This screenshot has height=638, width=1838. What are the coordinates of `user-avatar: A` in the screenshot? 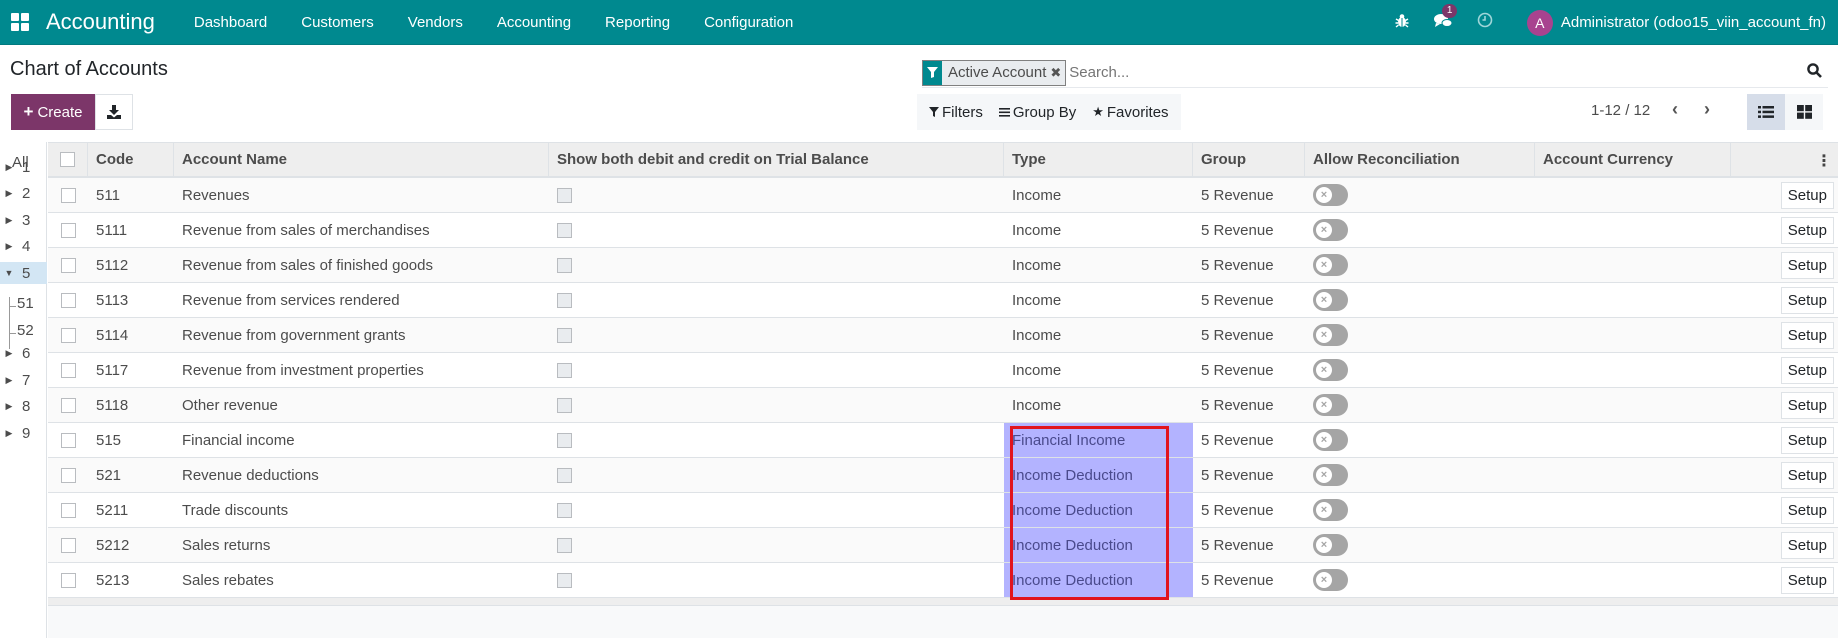 It's located at (1539, 22).